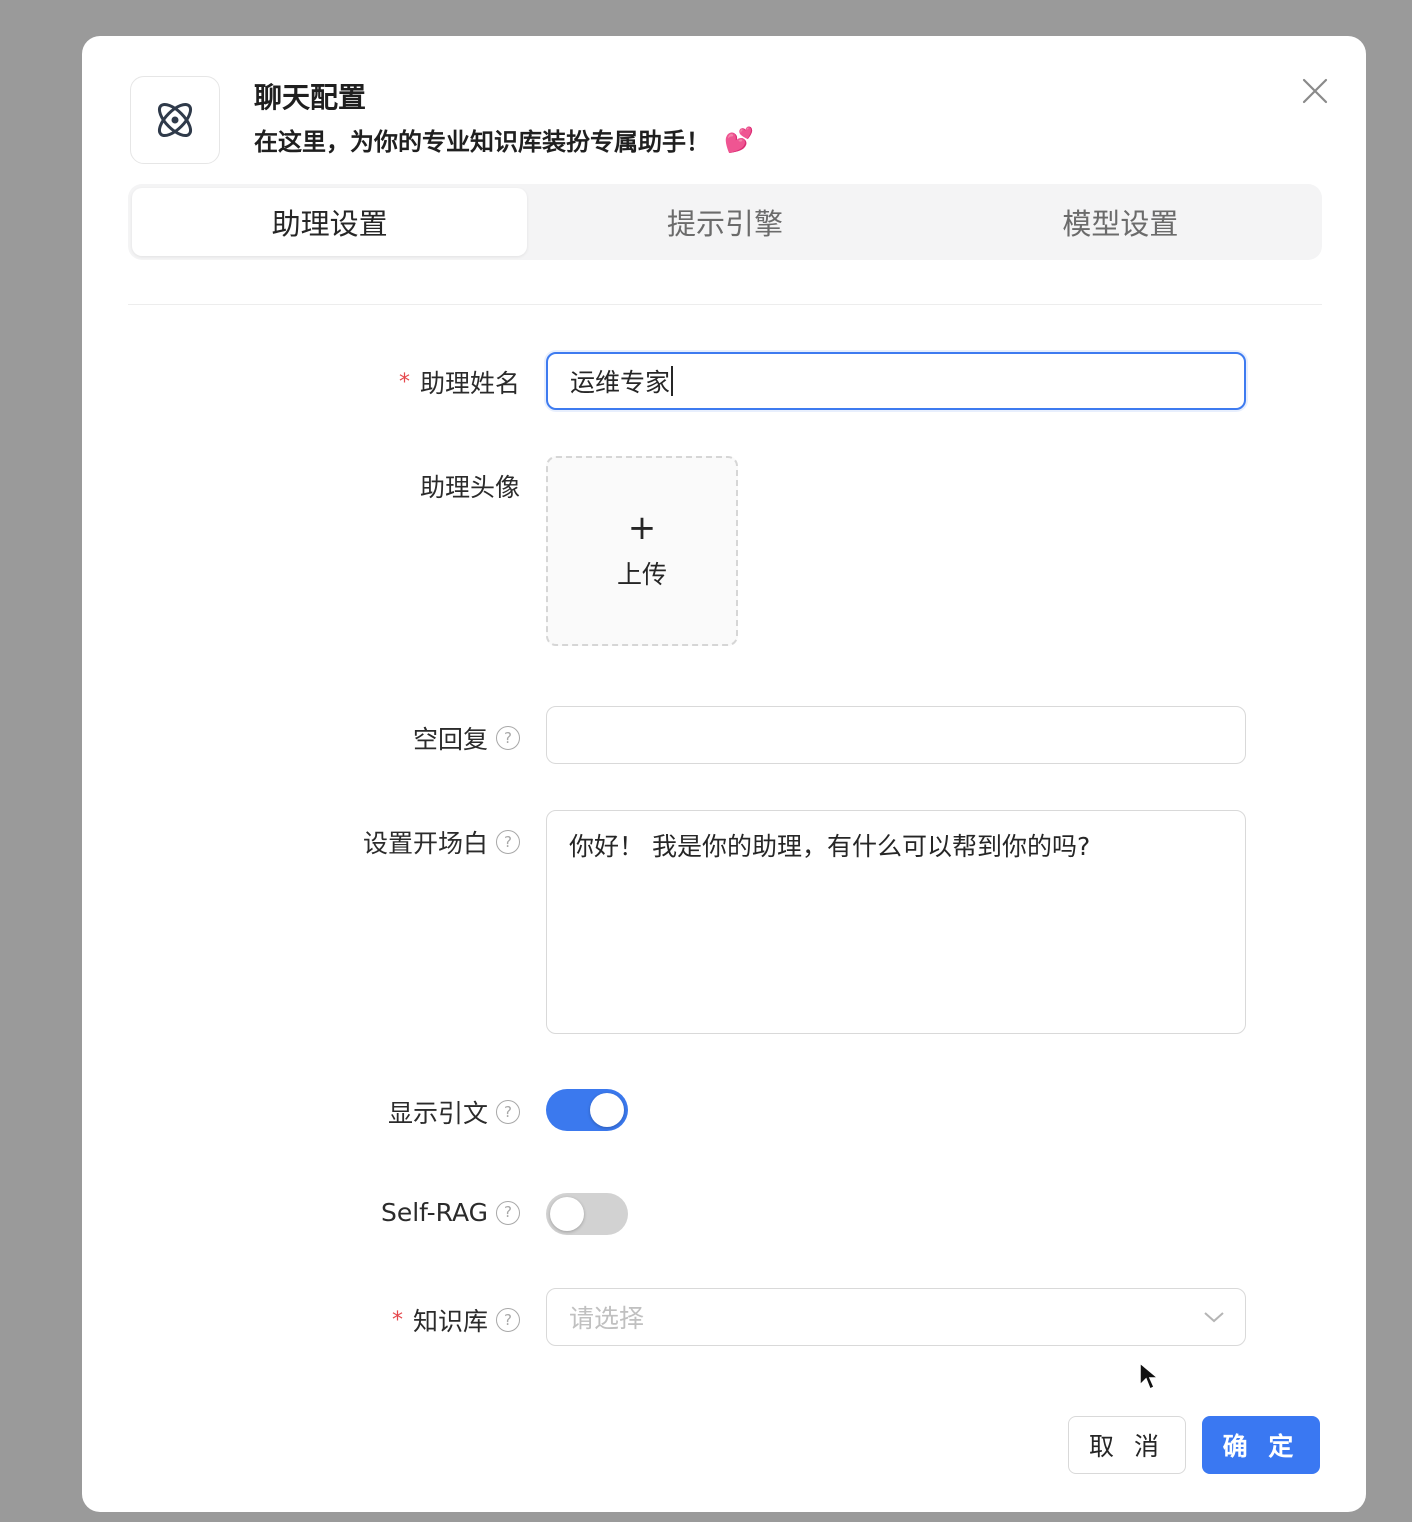  I want to click on knowledge-base-select: 请选择, so click(896, 1317).